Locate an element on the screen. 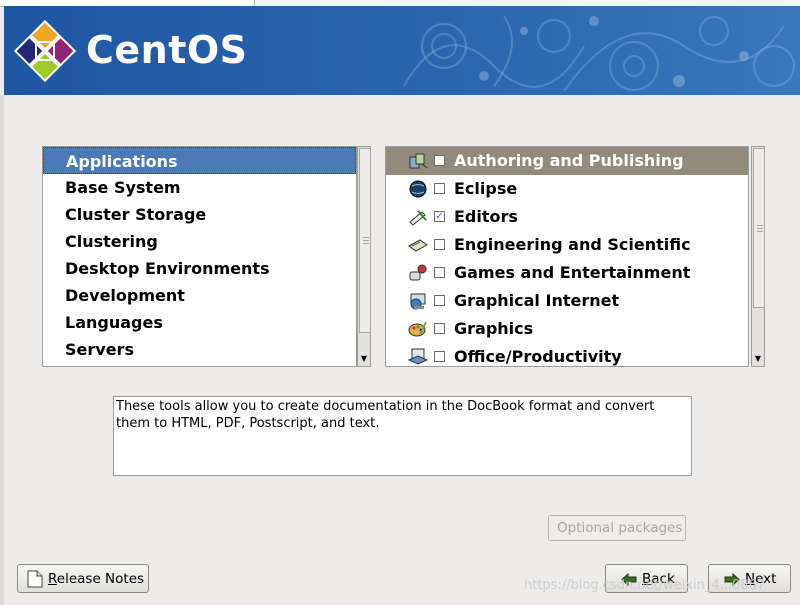 The width and height of the screenshot is (800, 605). banner-swirls-decoration is located at coordinates (599, 53).